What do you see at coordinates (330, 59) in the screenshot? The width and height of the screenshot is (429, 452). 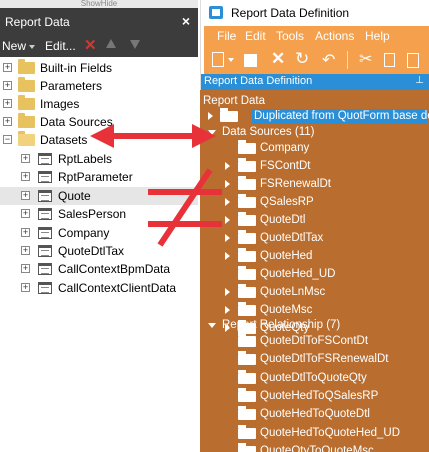 I see `undo-icon: ↶` at bounding box center [330, 59].